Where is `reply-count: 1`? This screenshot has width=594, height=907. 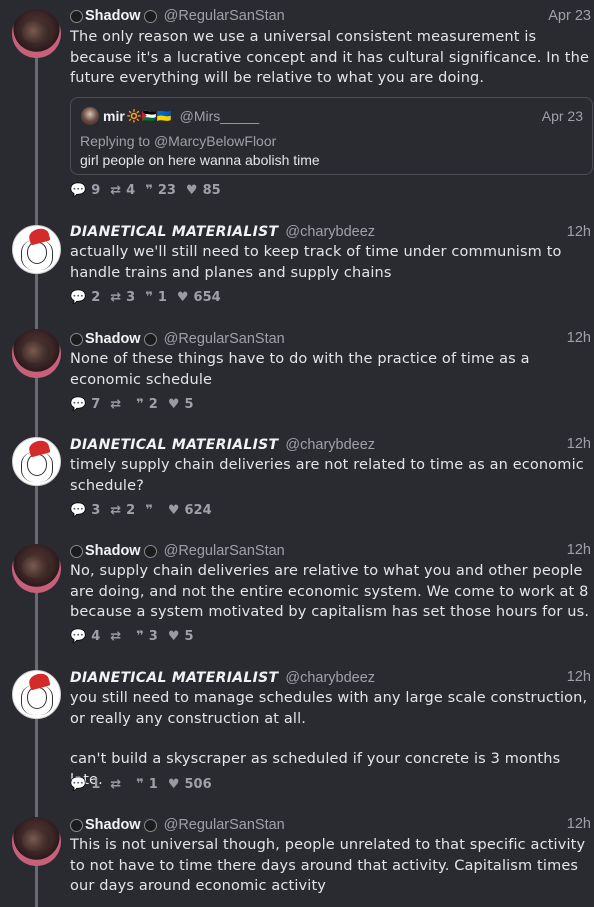
reply-count: 1 is located at coordinates (96, 784).